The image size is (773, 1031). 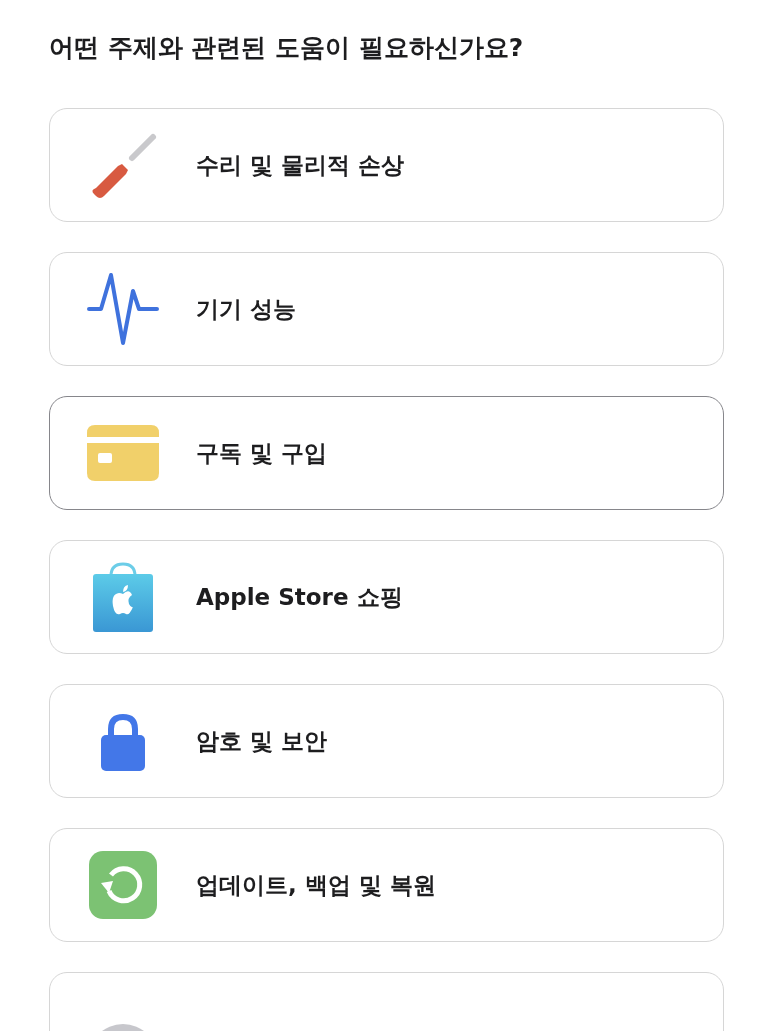 I want to click on topic-card: 업데이트, 백업 및 복원, so click(x=386, y=885).